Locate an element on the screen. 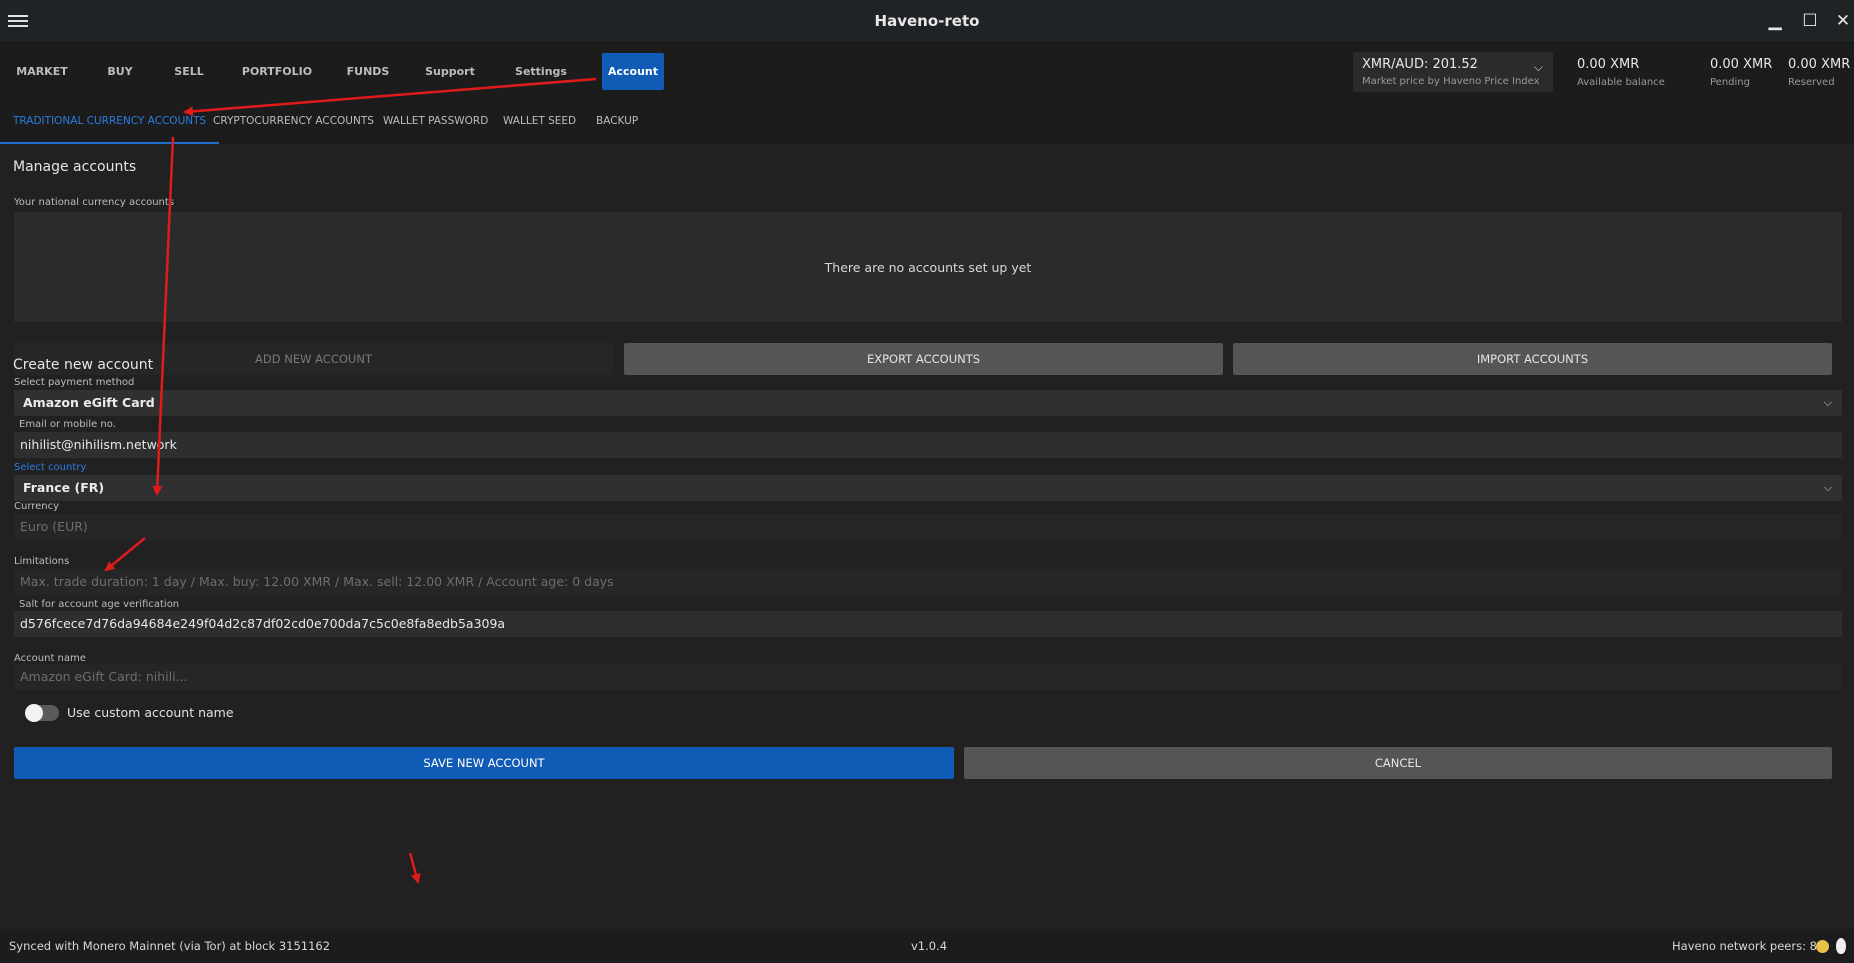 The image size is (1854, 963). maximize-icon: ☐ is located at coordinates (1810, 21).